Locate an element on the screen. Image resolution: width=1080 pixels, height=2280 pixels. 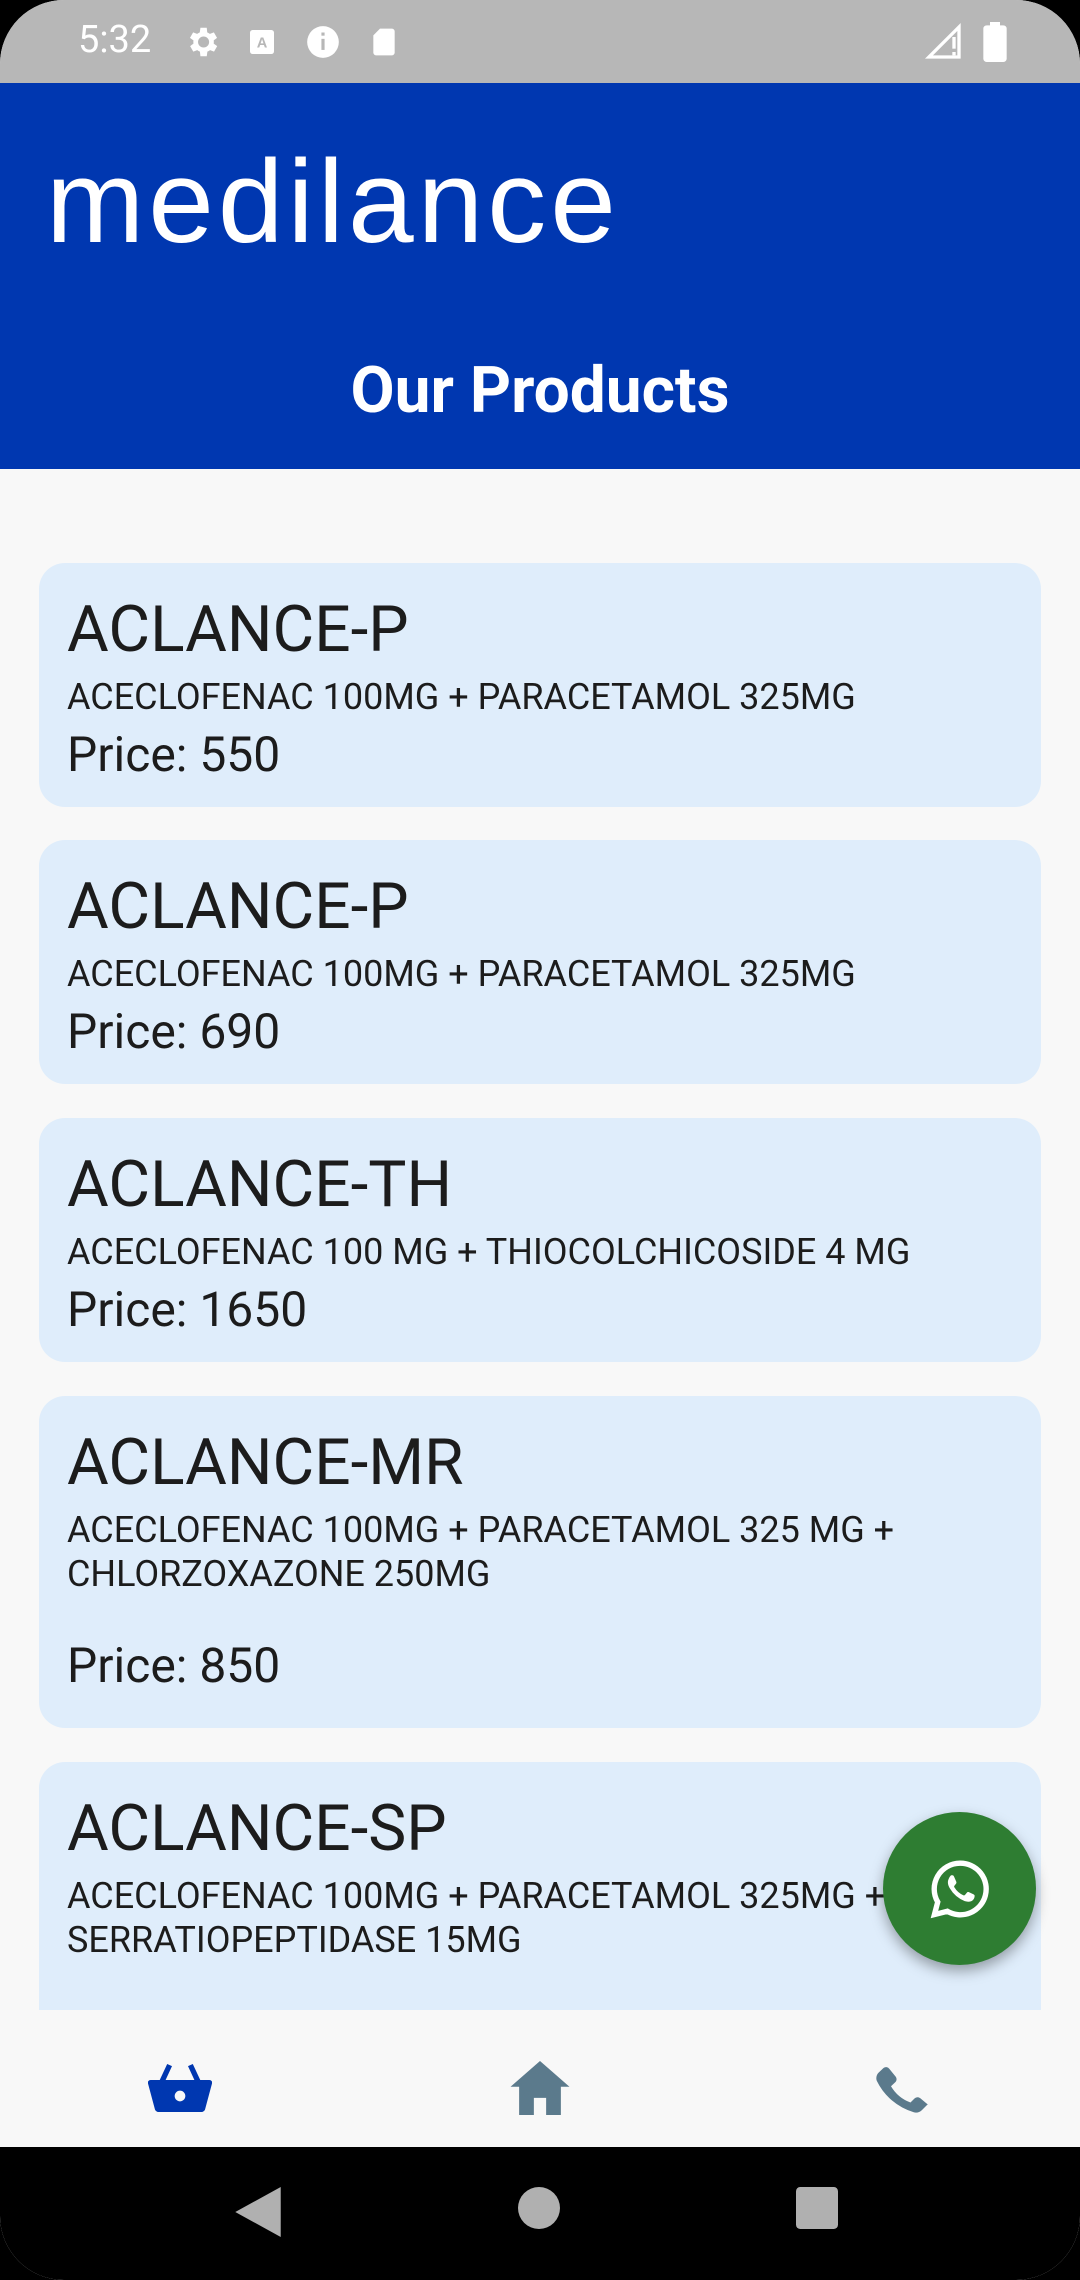
info-icon is located at coordinates (323, 42).